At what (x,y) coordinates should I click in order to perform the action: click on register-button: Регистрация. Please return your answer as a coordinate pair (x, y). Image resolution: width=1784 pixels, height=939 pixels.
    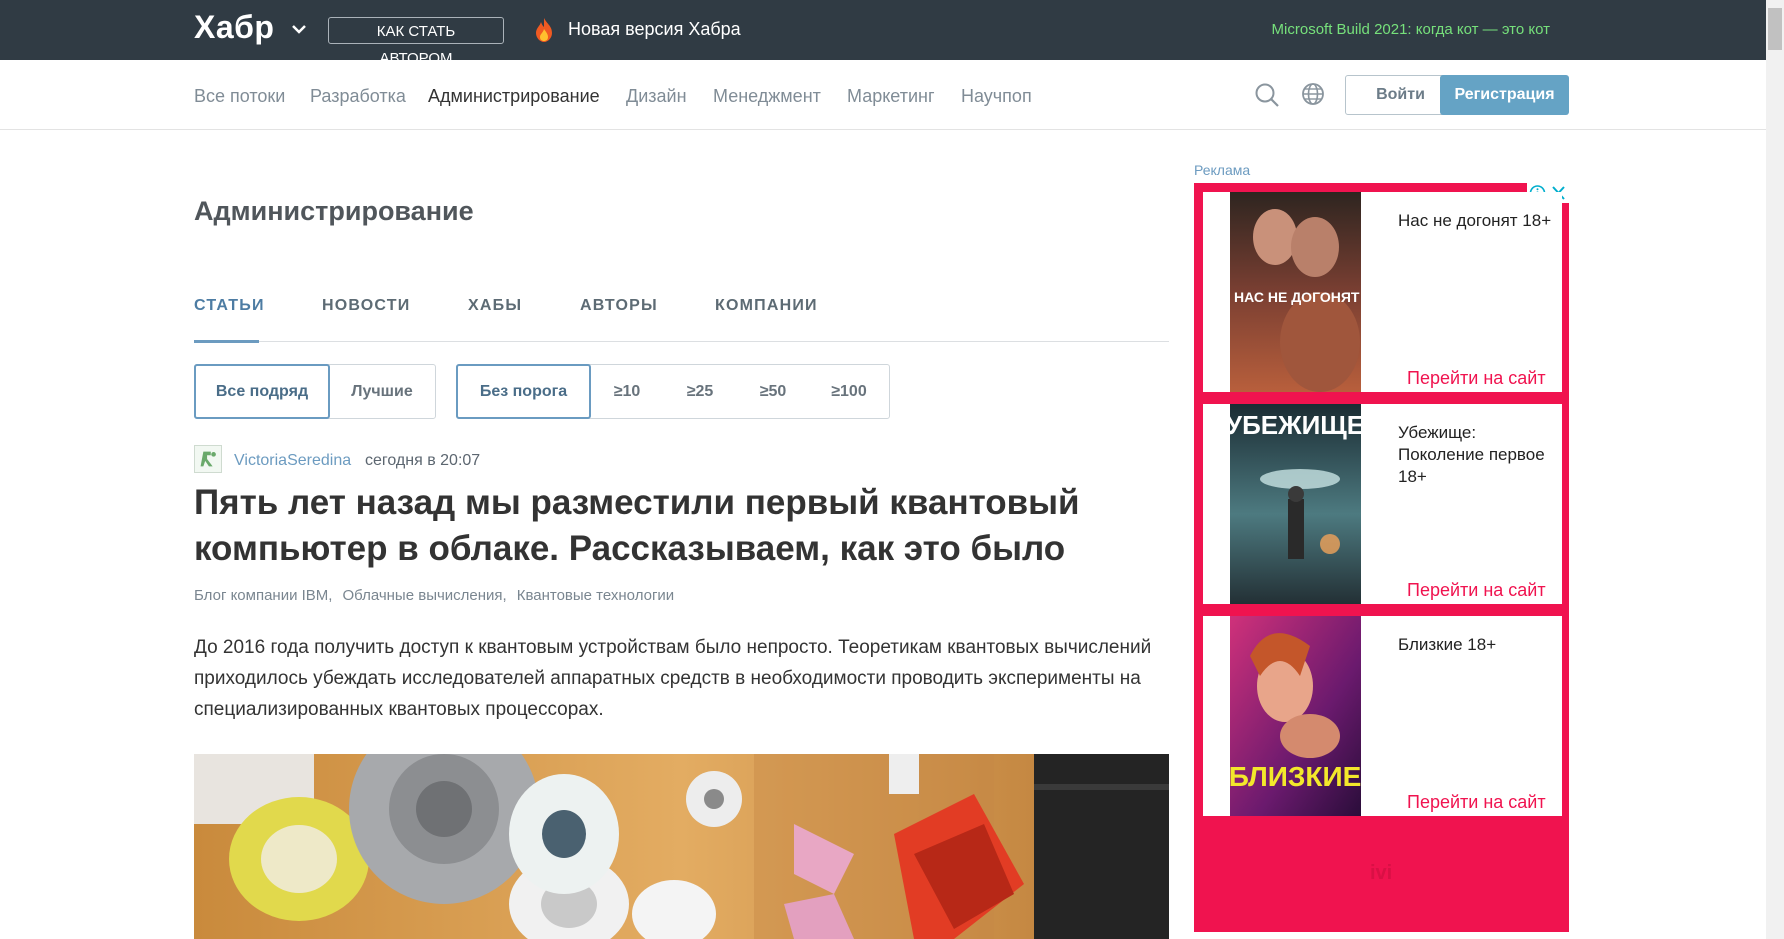
    Looking at the image, I should click on (1504, 95).